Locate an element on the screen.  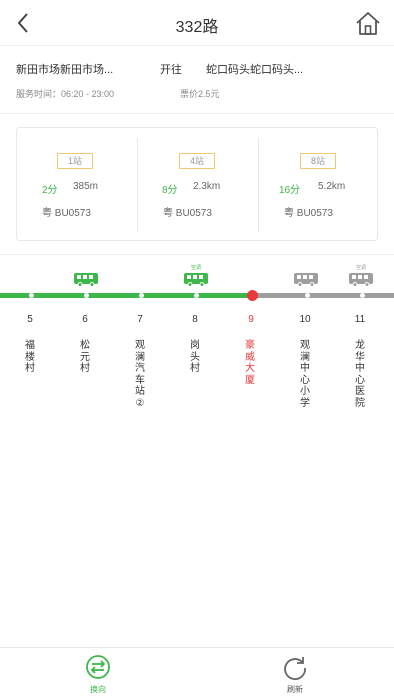
station-number: 11 is located at coordinates (360, 319).